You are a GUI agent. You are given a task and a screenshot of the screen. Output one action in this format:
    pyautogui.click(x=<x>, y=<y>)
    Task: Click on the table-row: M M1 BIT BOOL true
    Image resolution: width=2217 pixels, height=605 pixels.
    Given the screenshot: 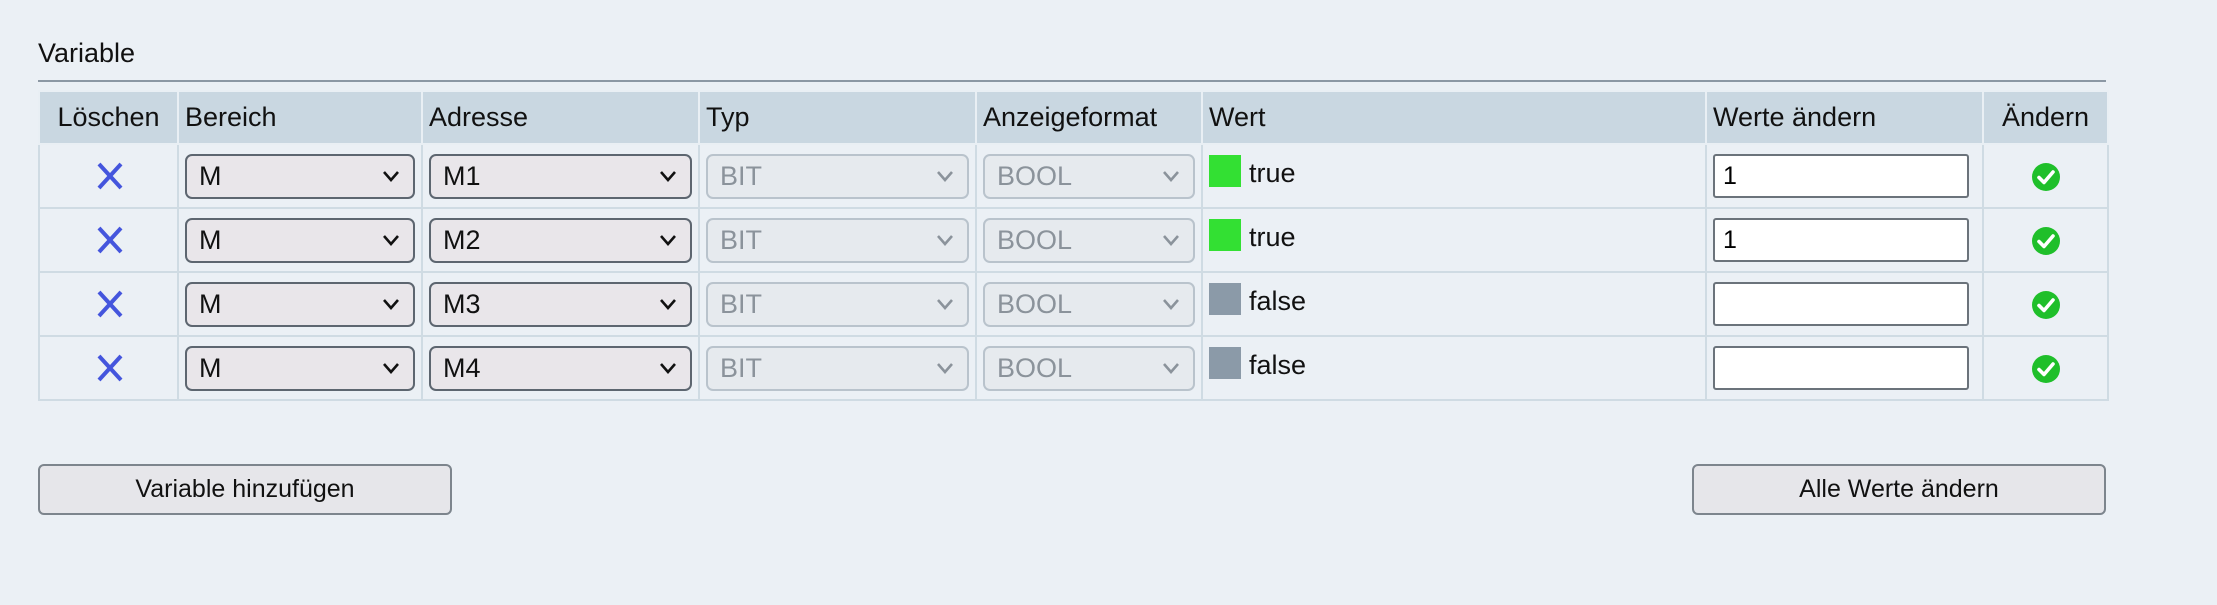 What is the action you would take?
    pyautogui.click(x=1073, y=176)
    